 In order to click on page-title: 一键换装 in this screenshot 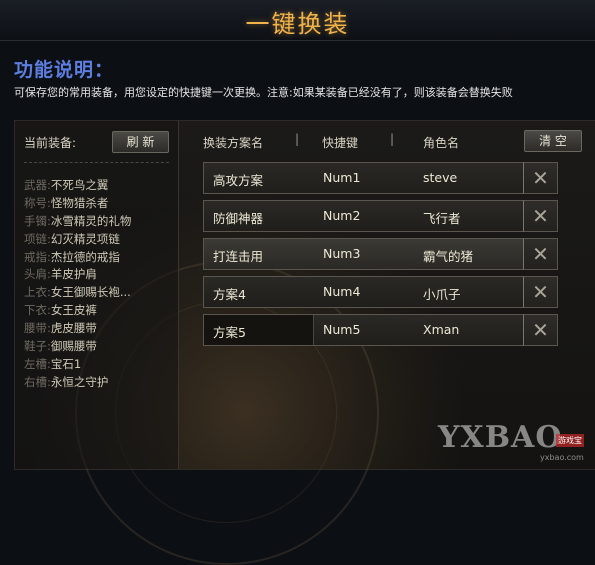, I will do `click(297, 24)`.